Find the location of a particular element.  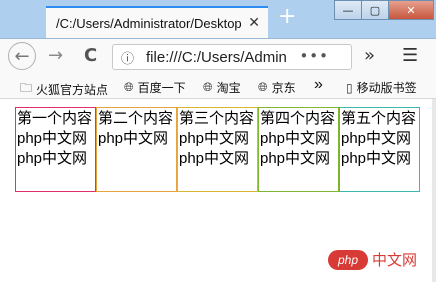

url-bar: ⓘ file:///C:/Users/Admin ••• is located at coordinates (232, 57).